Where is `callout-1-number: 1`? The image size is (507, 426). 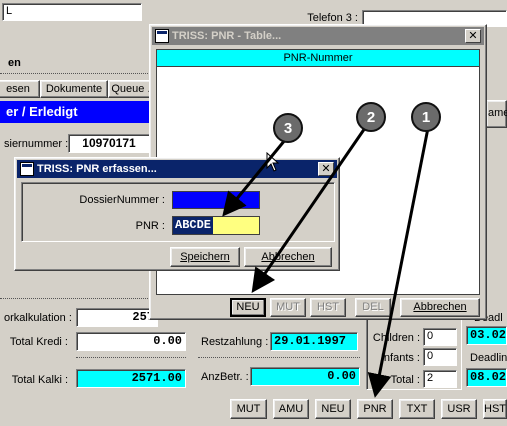
callout-1-number: 1 is located at coordinates (426, 117).